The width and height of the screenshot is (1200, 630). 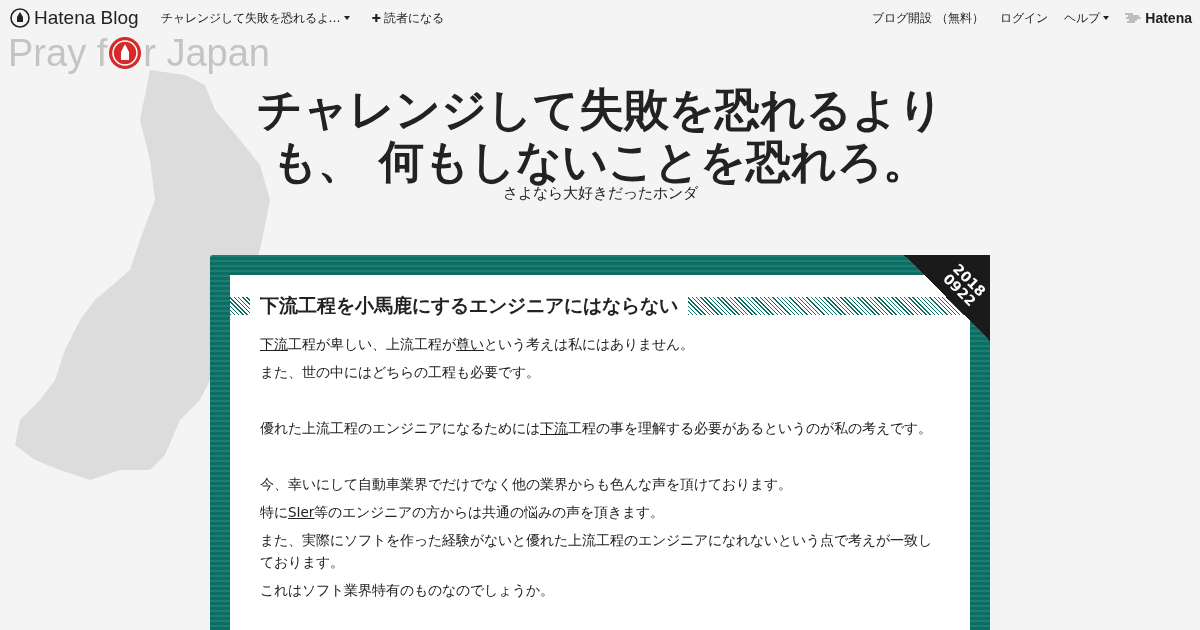 What do you see at coordinates (74, 18) in the screenshot?
I see `site-logo: Hatena Blog` at bounding box center [74, 18].